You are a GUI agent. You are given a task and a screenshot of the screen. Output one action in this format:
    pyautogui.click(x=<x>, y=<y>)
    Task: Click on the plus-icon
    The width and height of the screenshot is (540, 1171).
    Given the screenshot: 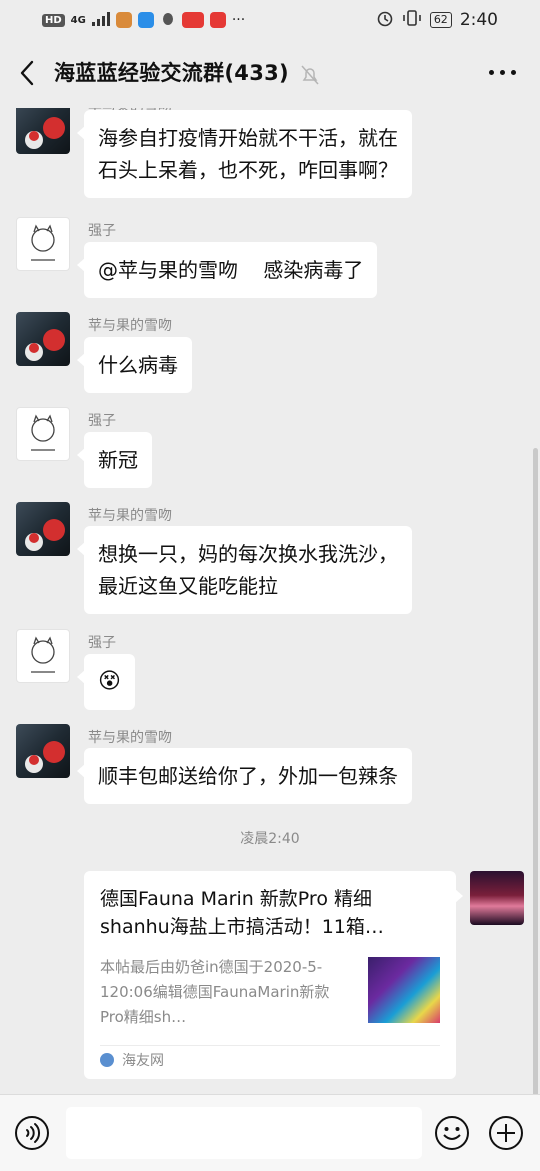 What is the action you would take?
    pyautogui.click(x=506, y=1133)
    